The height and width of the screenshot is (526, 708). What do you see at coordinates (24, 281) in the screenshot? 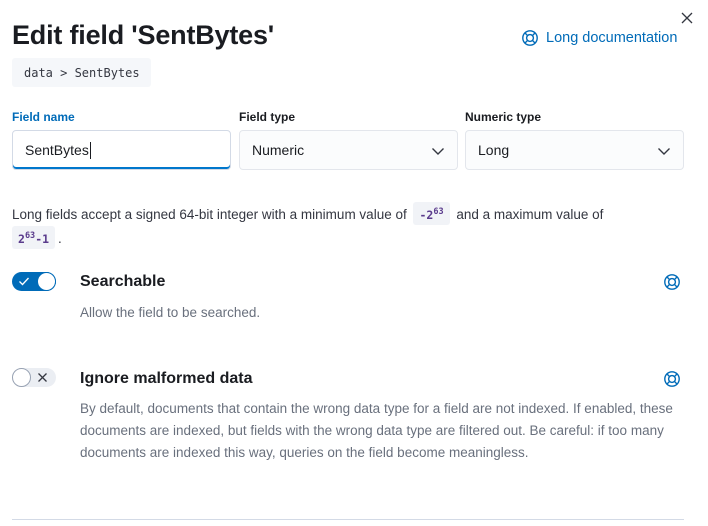
I see `check-icon` at bounding box center [24, 281].